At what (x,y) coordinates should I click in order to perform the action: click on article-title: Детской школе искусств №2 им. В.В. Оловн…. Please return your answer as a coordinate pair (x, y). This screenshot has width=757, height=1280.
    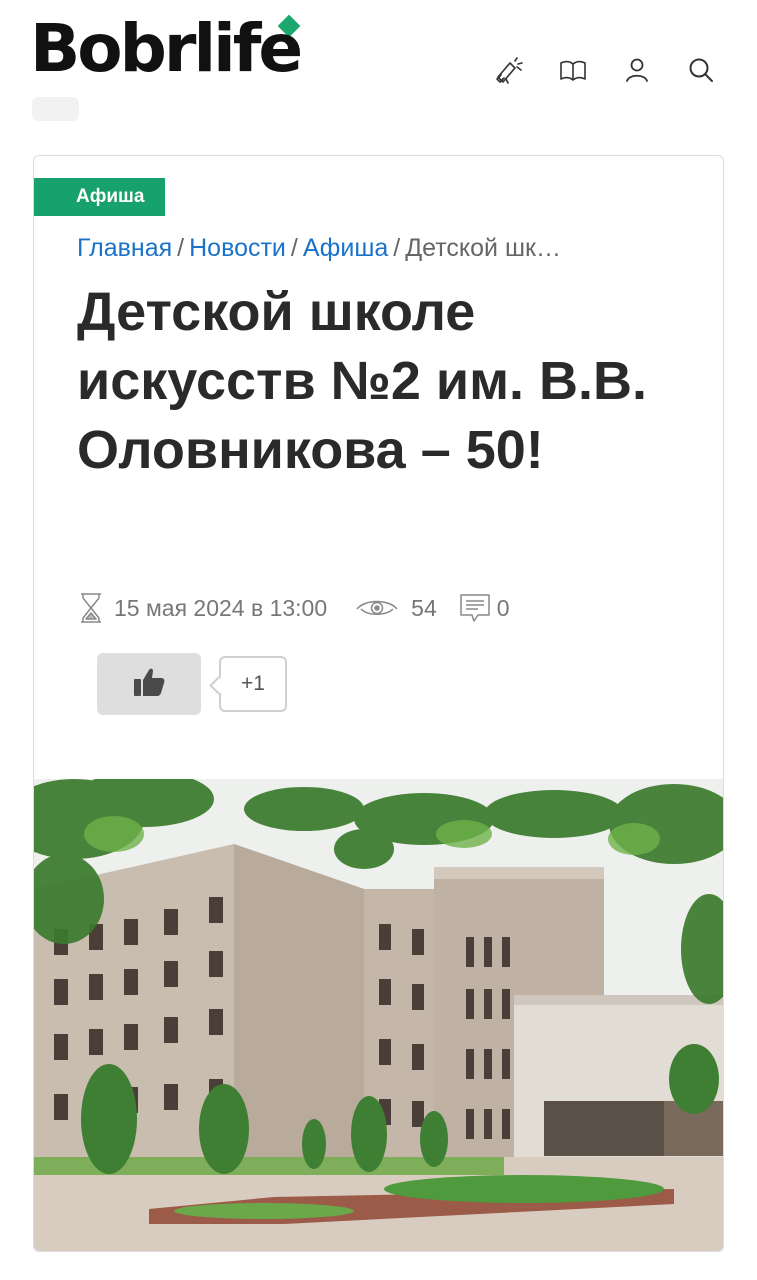
    Looking at the image, I should click on (362, 381).